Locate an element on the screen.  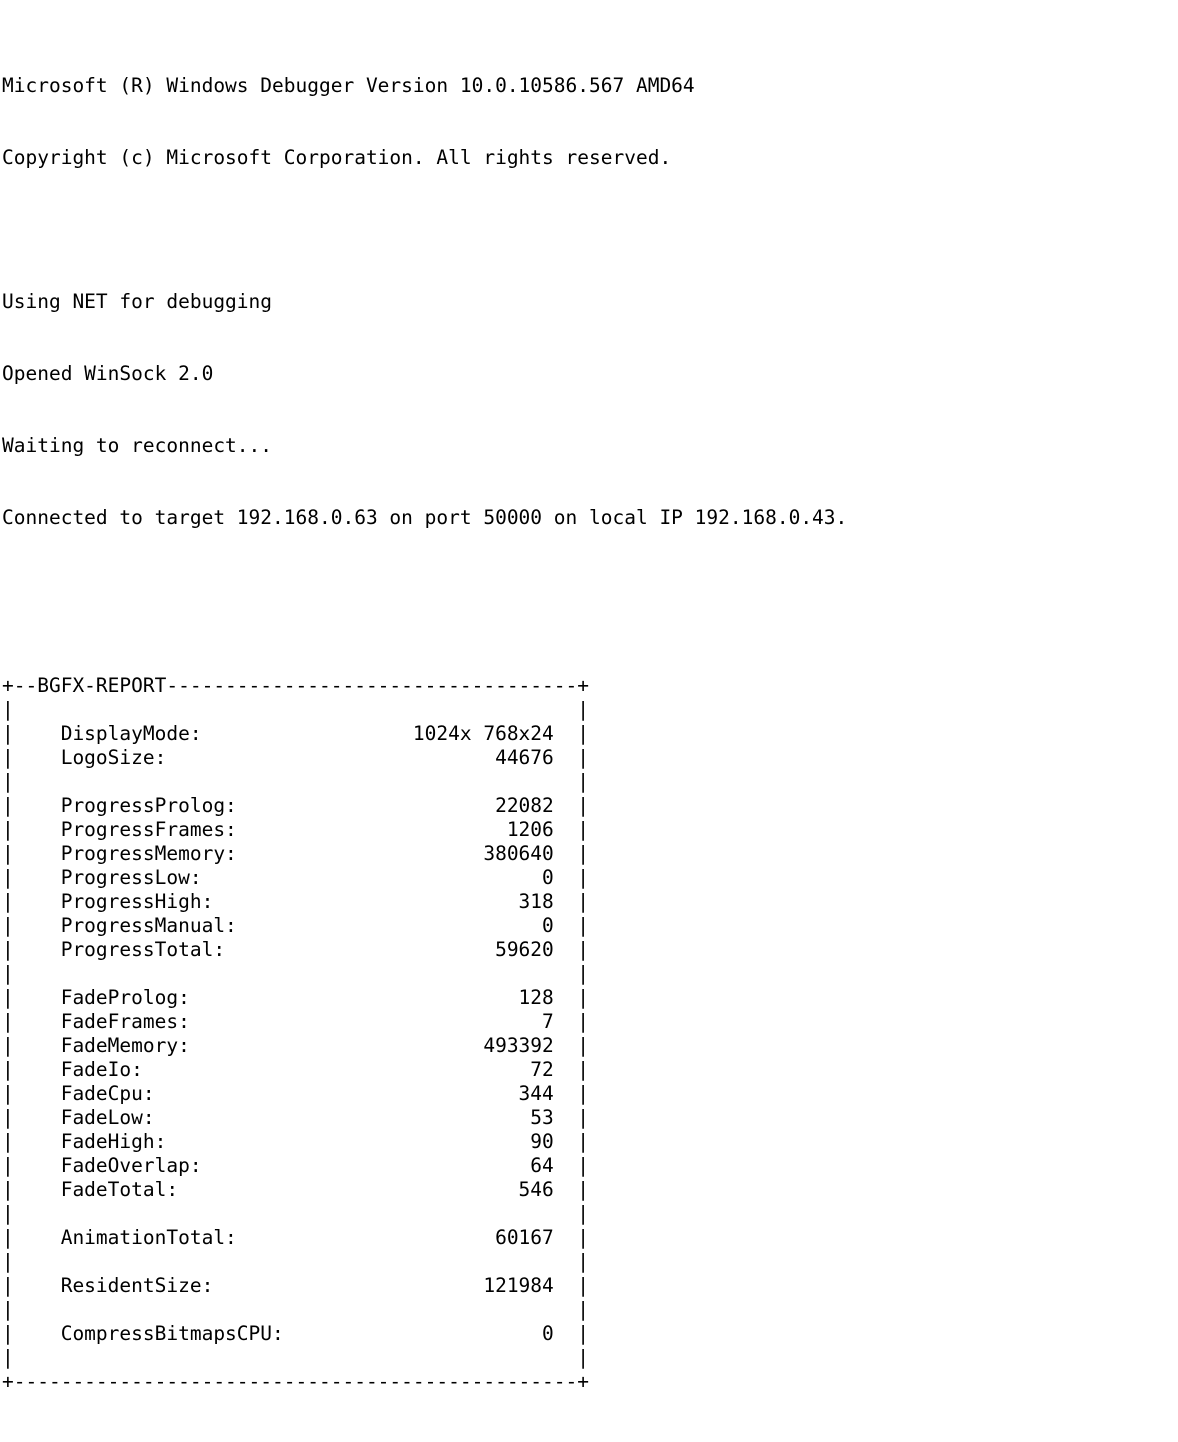
report-row-animation: | AnimationTotal: 60167 | is located at coordinates (295, 1237).